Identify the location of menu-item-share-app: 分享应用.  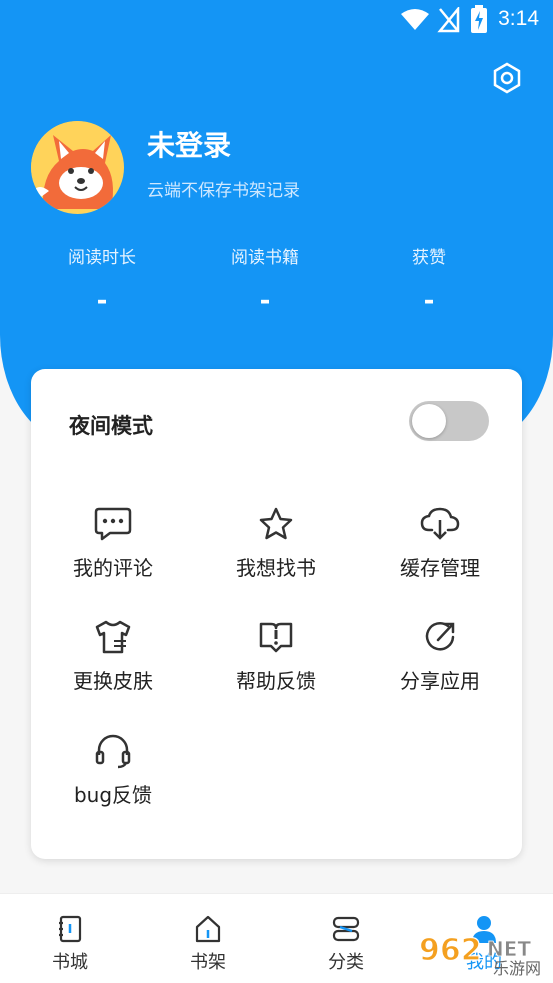
(440, 656).